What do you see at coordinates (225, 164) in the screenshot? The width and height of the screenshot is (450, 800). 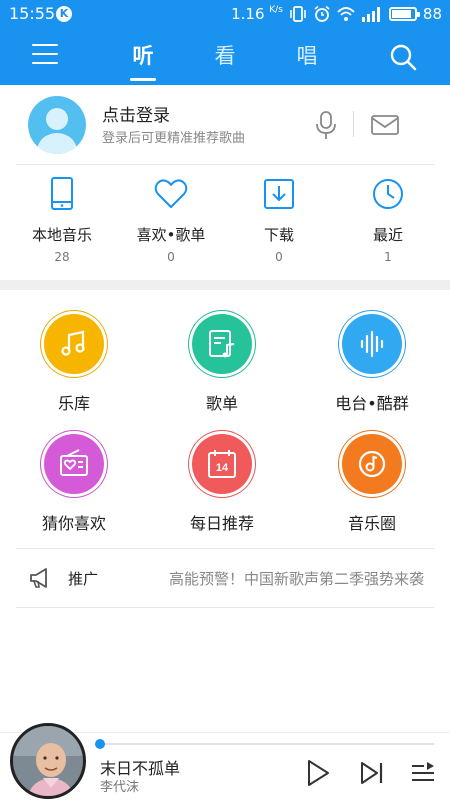 I see `divider` at bounding box center [225, 164].